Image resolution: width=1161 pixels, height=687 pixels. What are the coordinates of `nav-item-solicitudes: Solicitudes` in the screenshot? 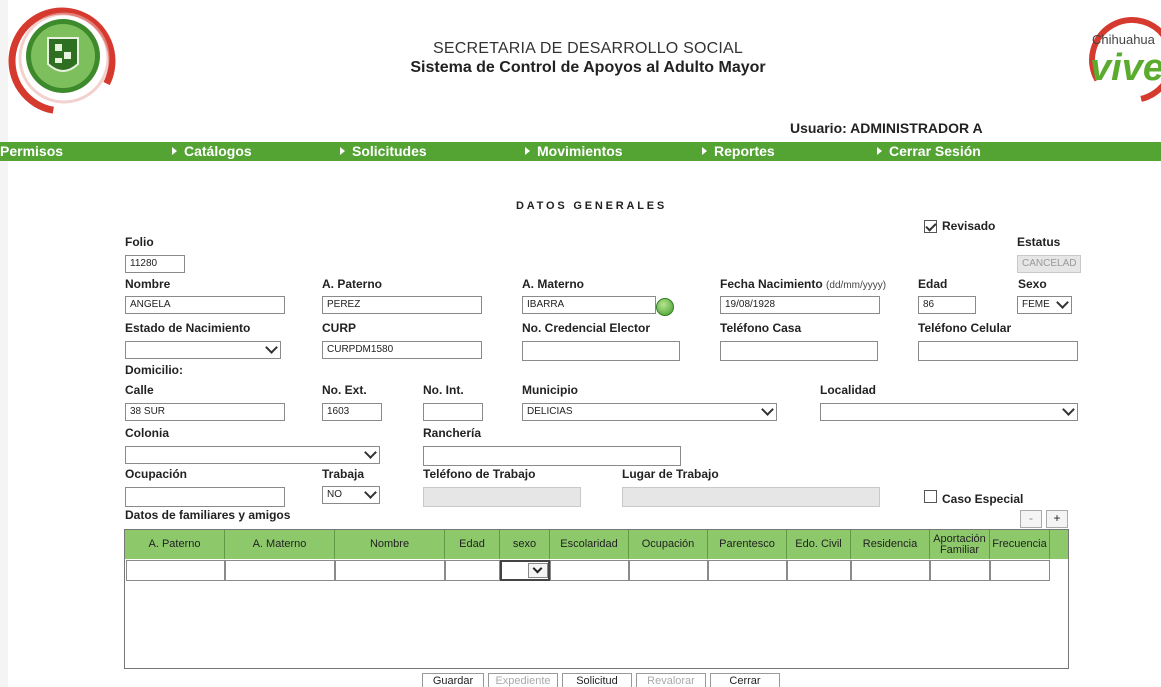 It's located at (383, 151).